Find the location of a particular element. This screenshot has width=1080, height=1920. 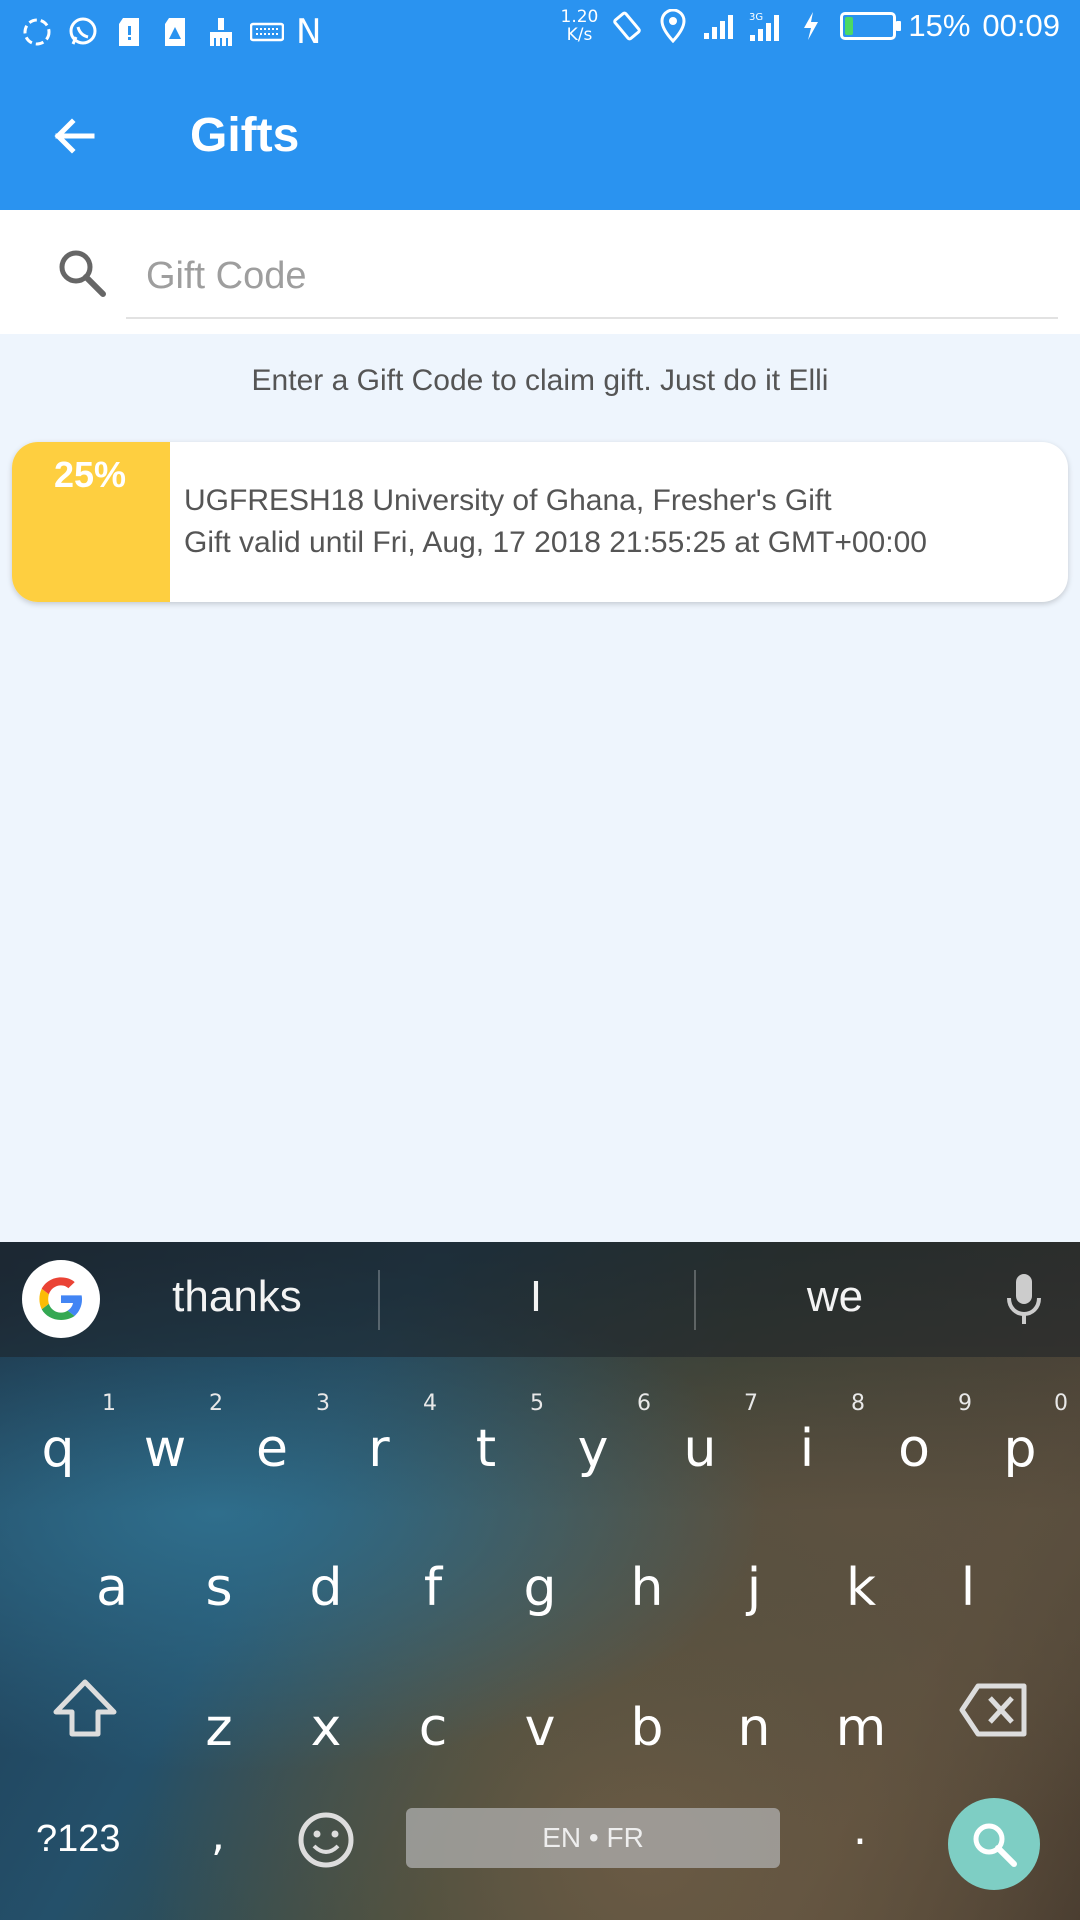

discount-value: 25% is located at coordinates (90, 474).